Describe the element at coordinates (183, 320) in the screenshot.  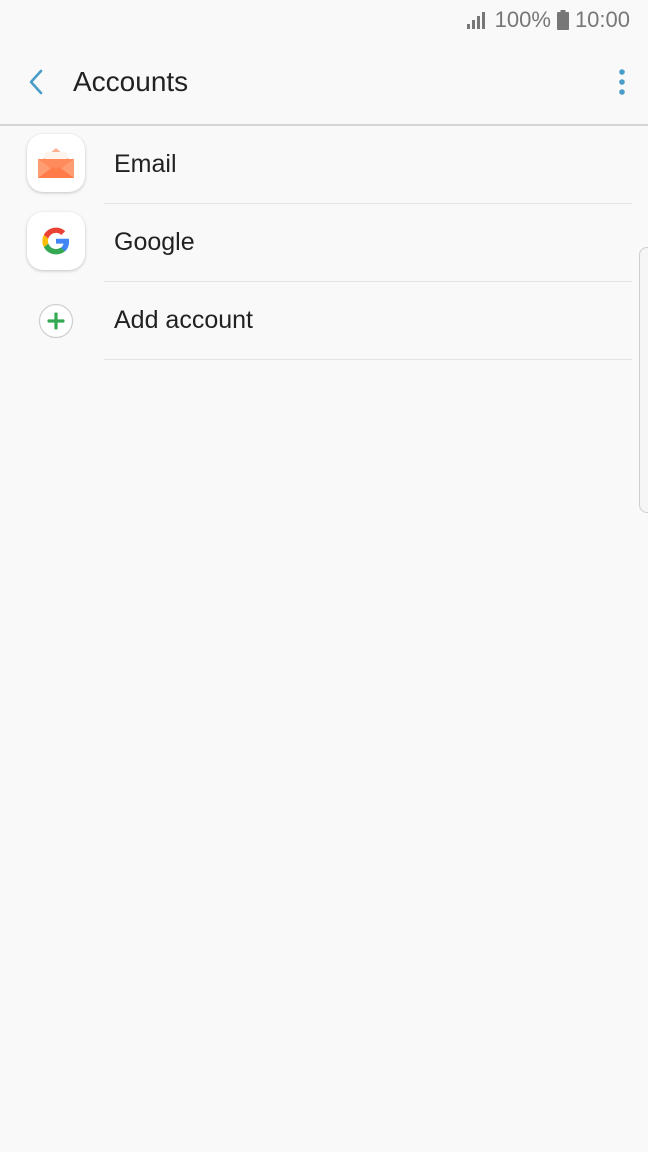
I see `list-item-label: Add account` at that location.